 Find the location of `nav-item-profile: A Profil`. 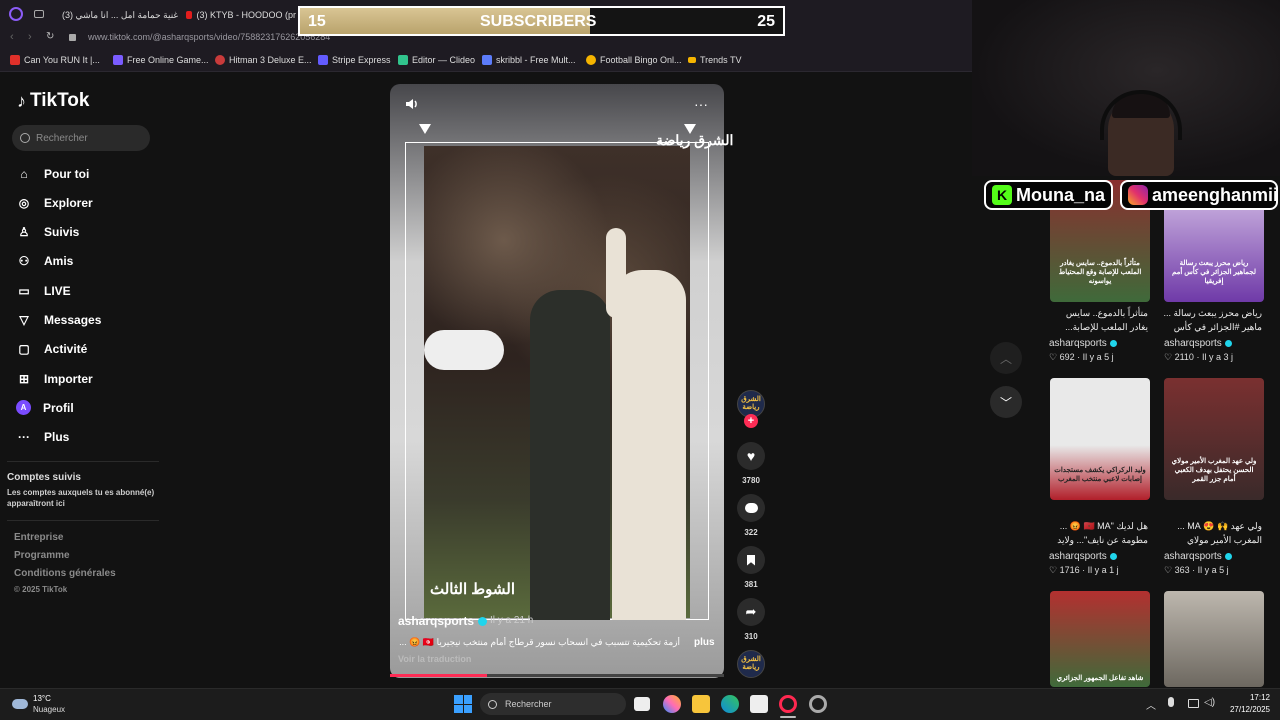

nav-item-profile: A Profil is located at coordinates (45, 407).